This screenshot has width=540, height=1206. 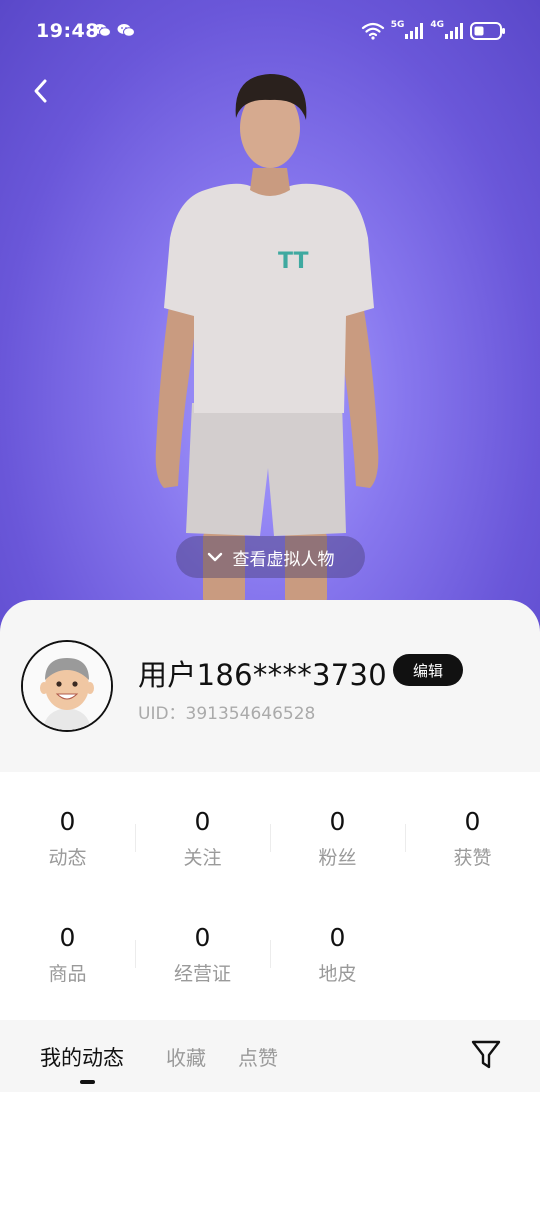 What do you see at coordinates (67, 858) in the screenshot?
I see `stat-label: 动态` at bounding box center [67, 858].